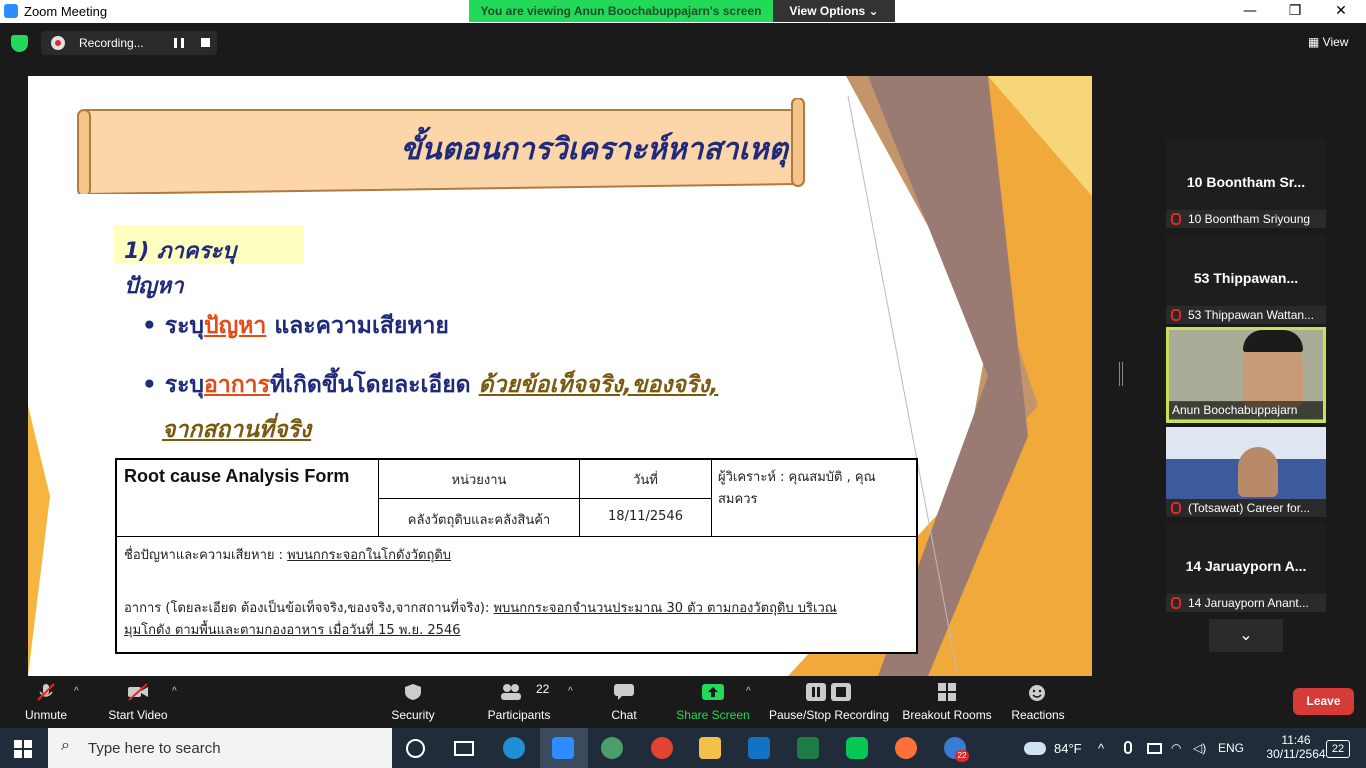 This screenshot has height=768, width=1366. What do you see at coordinates (1176, 748) in the screenshot?
I see `wifi-icon: ◠` at bounding box center [1176, 748].